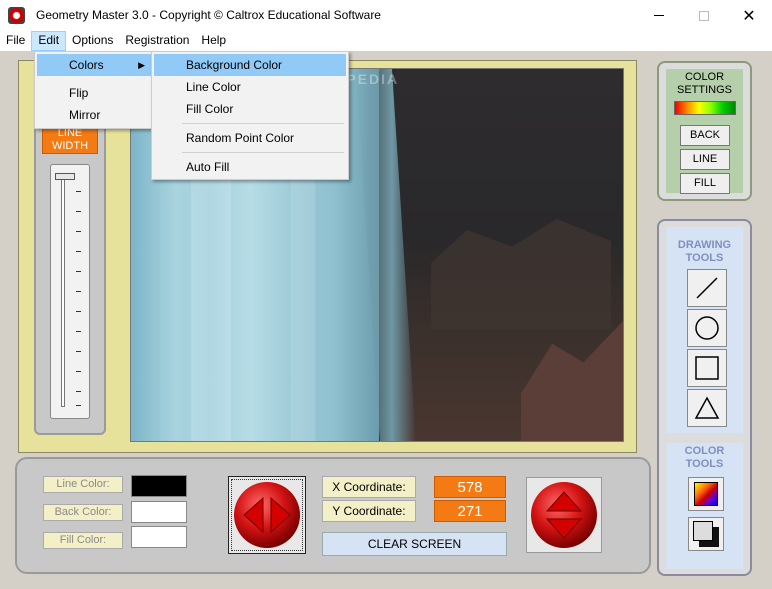 This screenshot has height=589, width=772. What do you see at coordinates (705, 183) in the screenshot?
I see `fill-color-button: FILL` at bounding box center [705, 183].